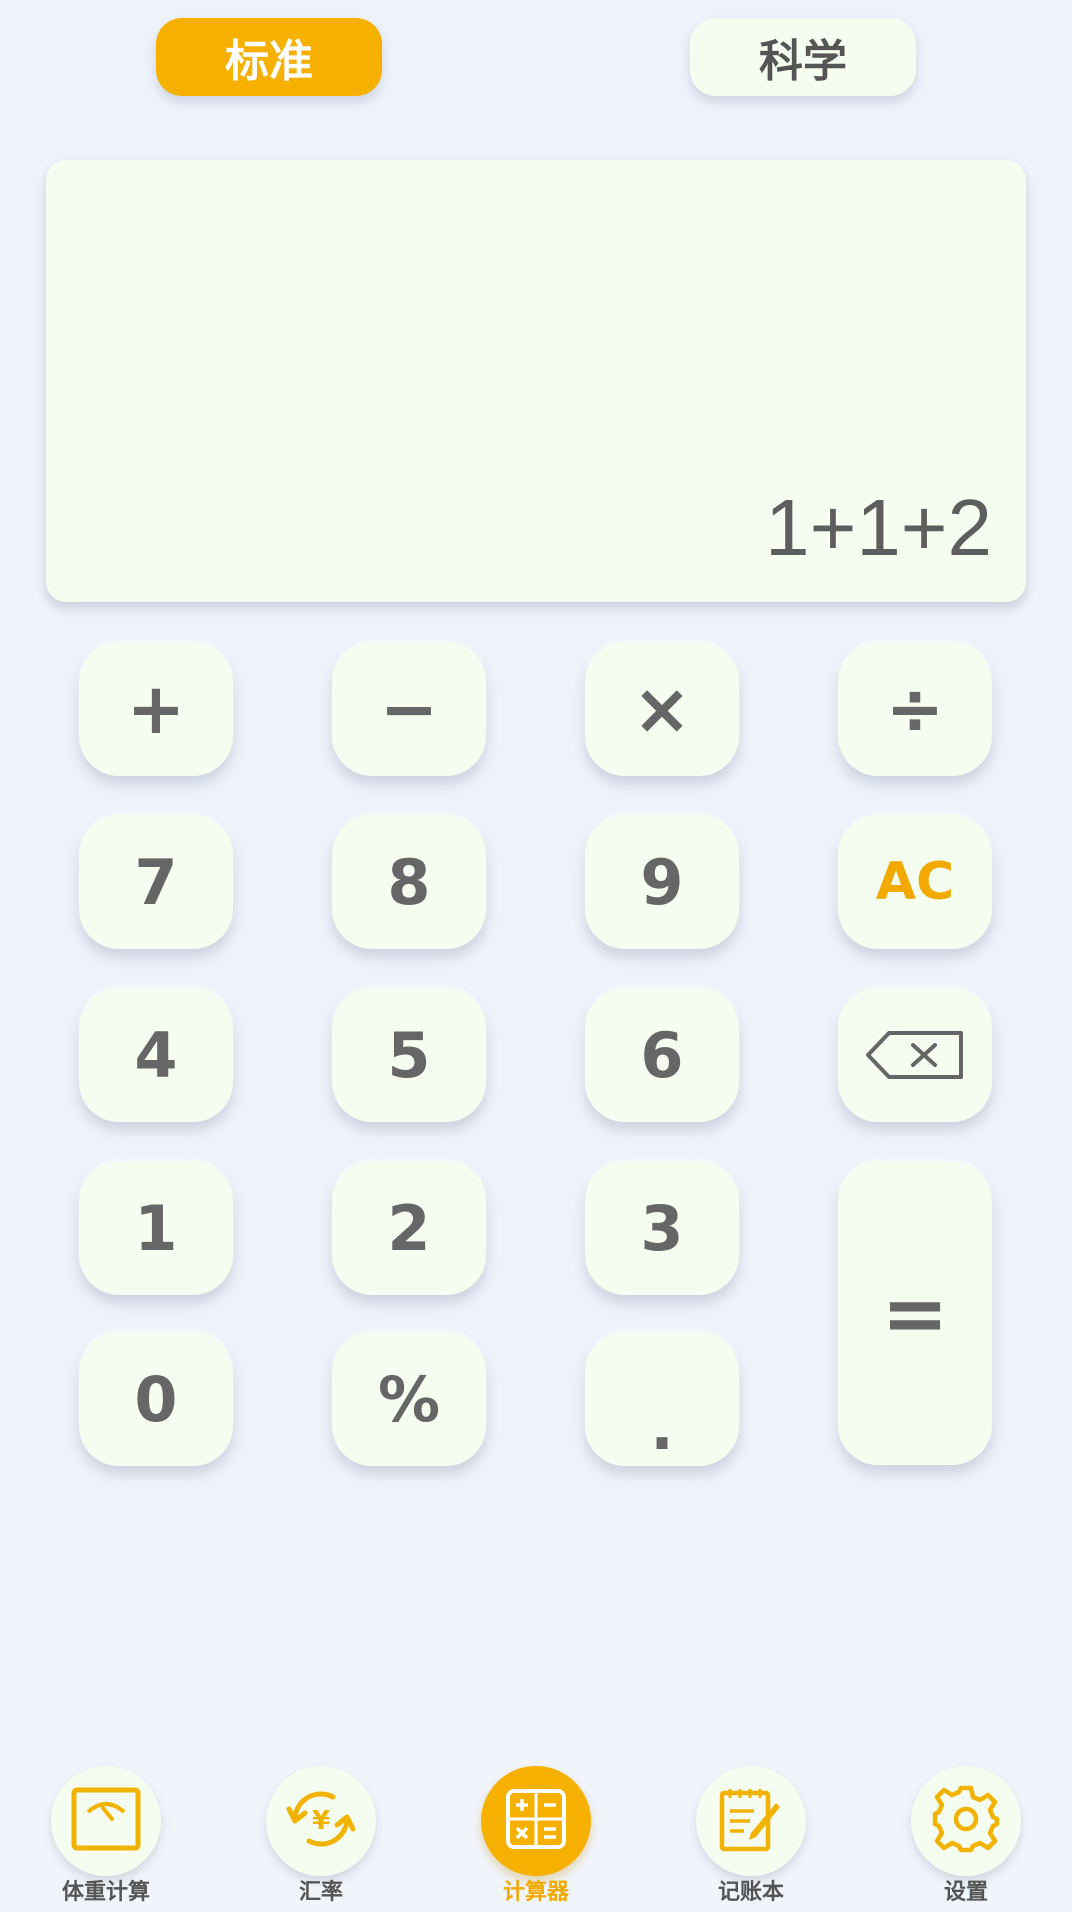 The image size is (1072, 1912). I want to click on digit-9-label: 9, so click(662, 882).